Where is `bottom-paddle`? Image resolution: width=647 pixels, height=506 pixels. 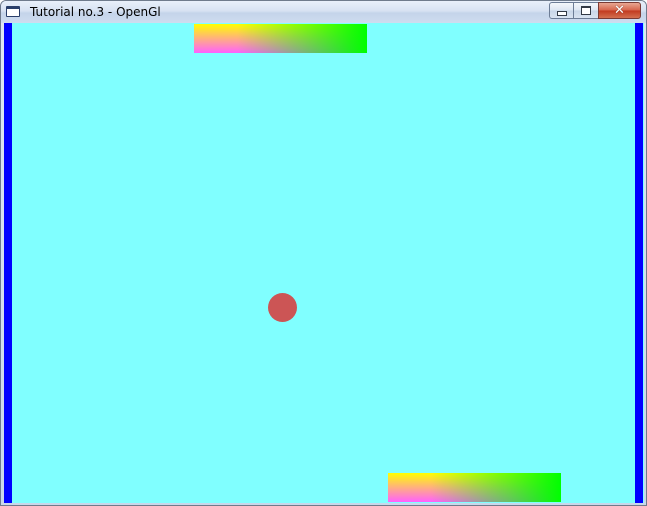 bottom-paddle is located at coordinates (474, 487).